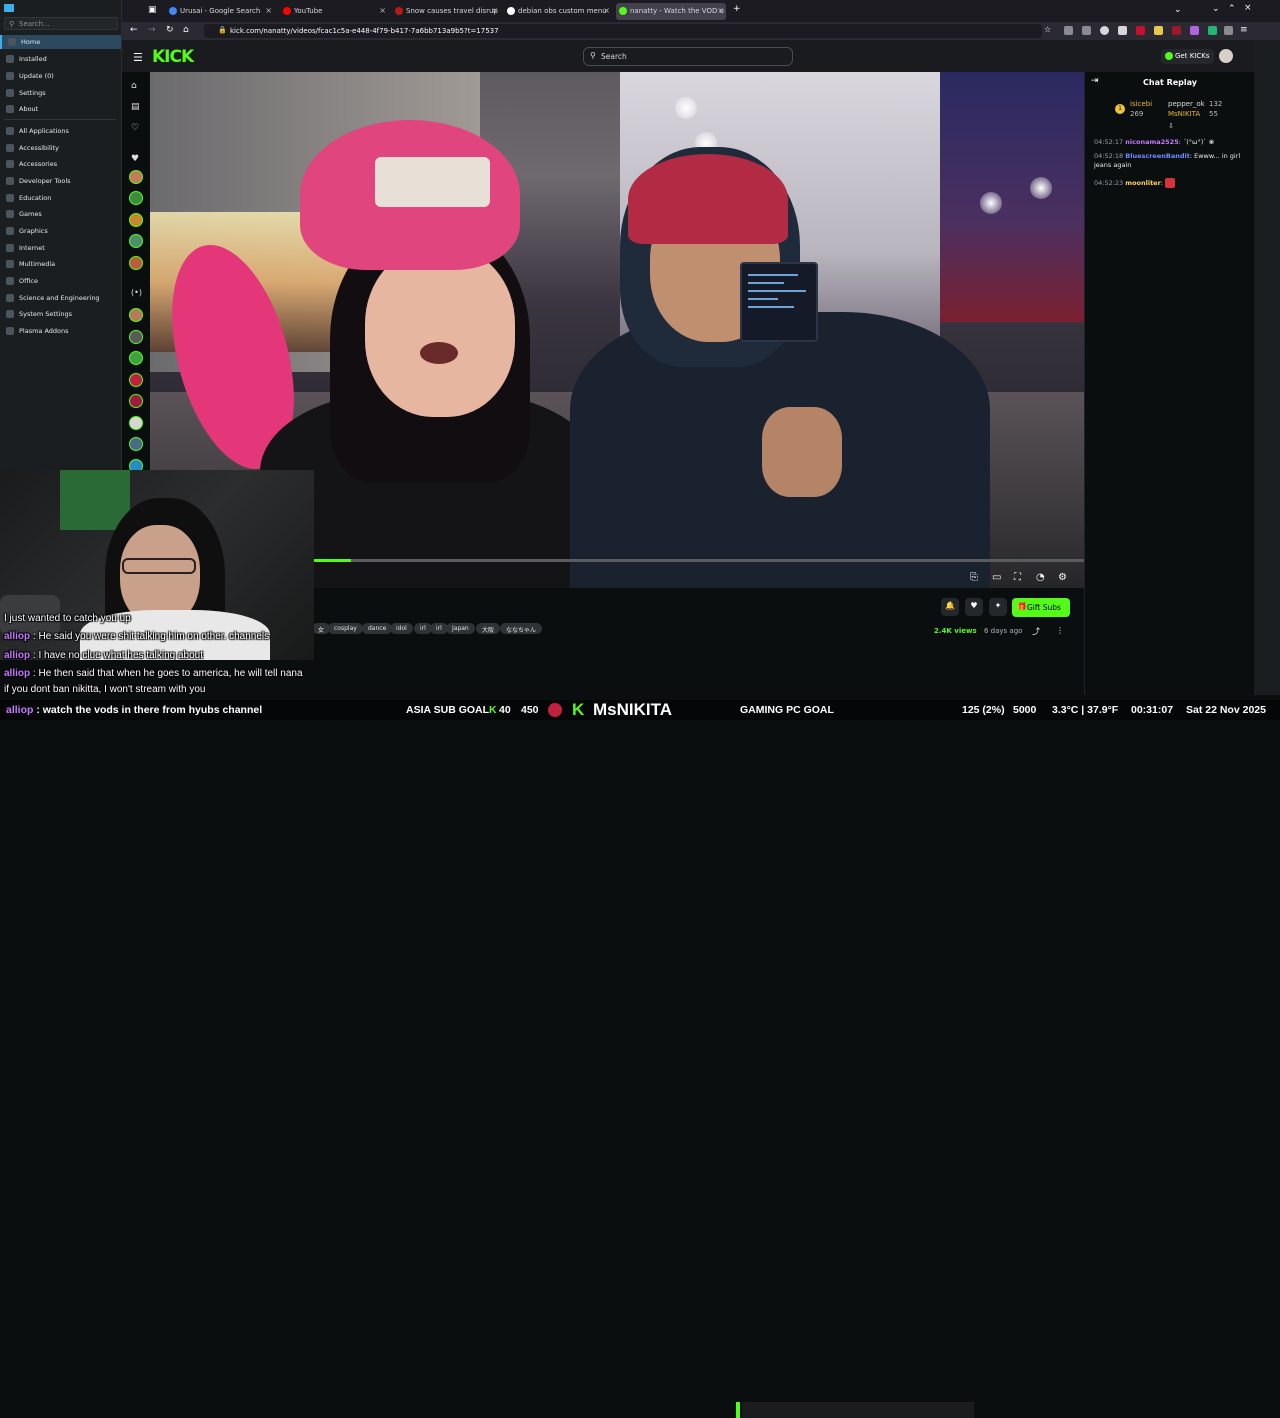 The height and width of the screenshot is (1418, 1280). I want to click on expand-leaderboard-icon: ⇩, so click(1171, 126).